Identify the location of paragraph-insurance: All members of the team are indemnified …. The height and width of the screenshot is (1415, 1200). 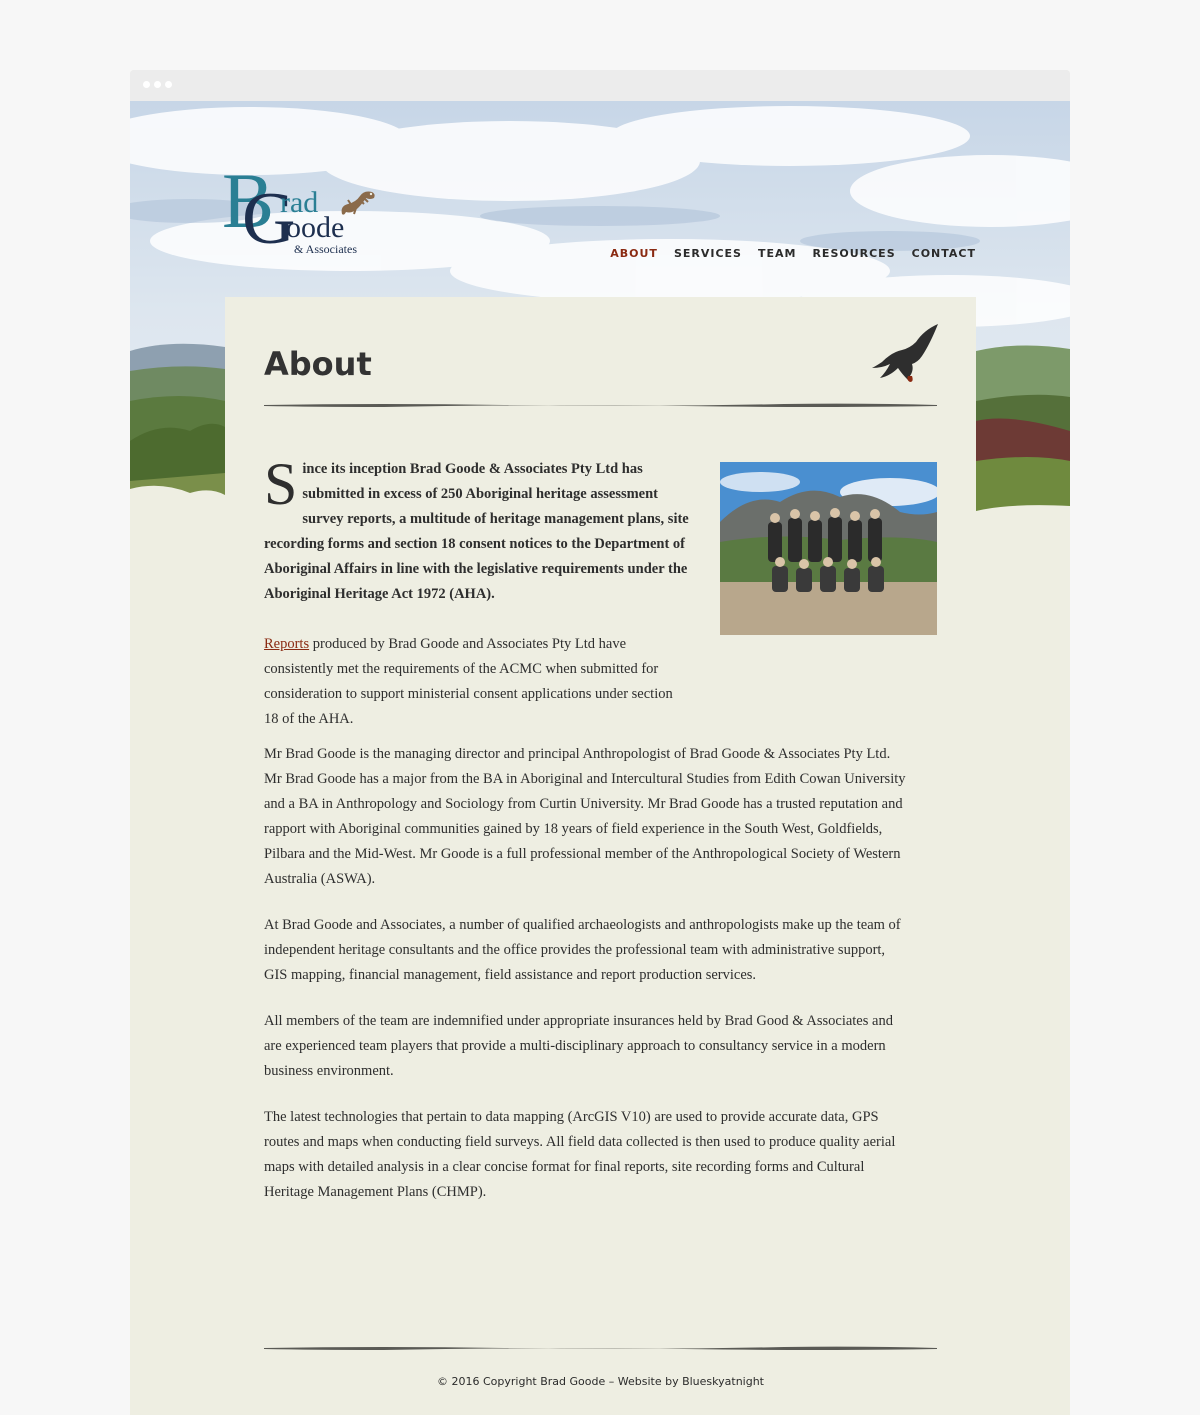
(578, 1046).